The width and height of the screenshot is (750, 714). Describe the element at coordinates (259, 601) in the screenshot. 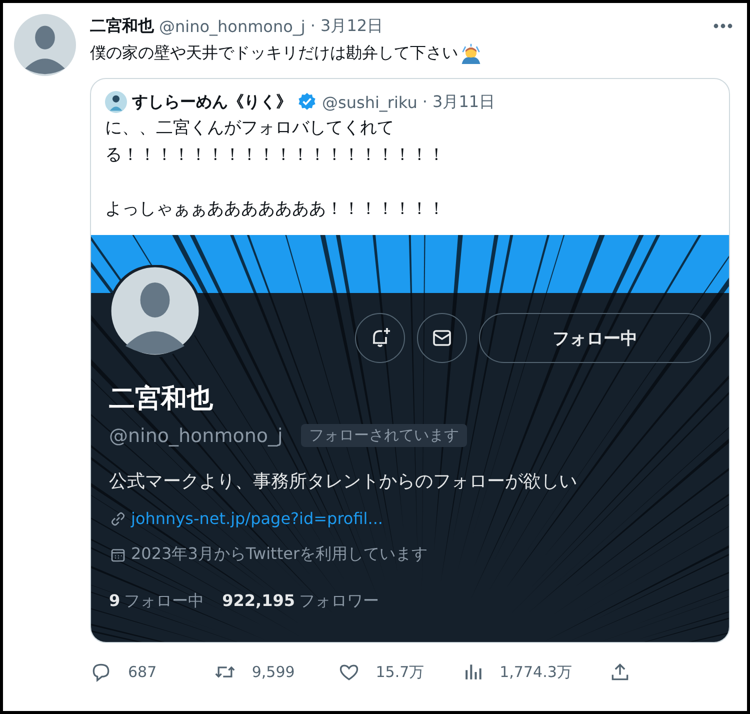

I see `stat-count: 922,195` at that location.